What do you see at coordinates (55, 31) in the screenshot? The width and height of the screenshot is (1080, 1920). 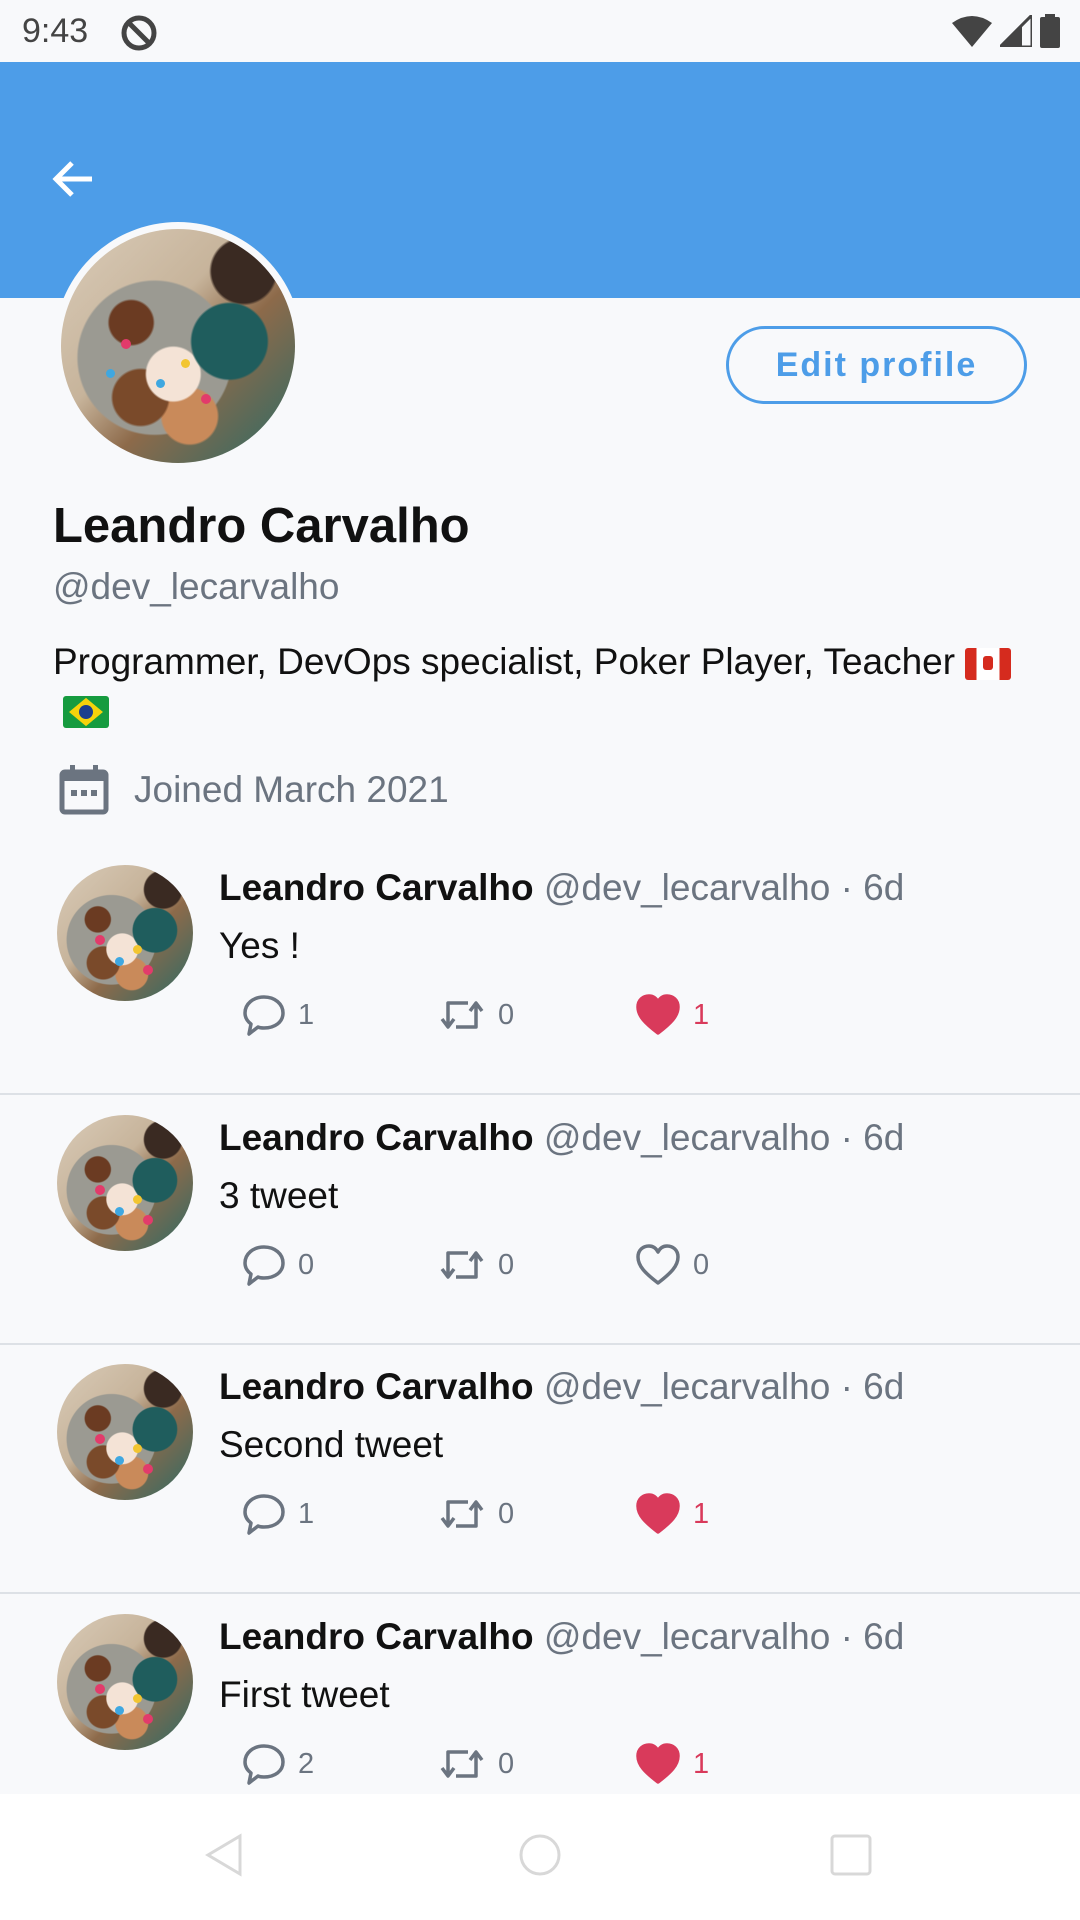 I see `status-time: 9:43` at bounding box center [55, 31].